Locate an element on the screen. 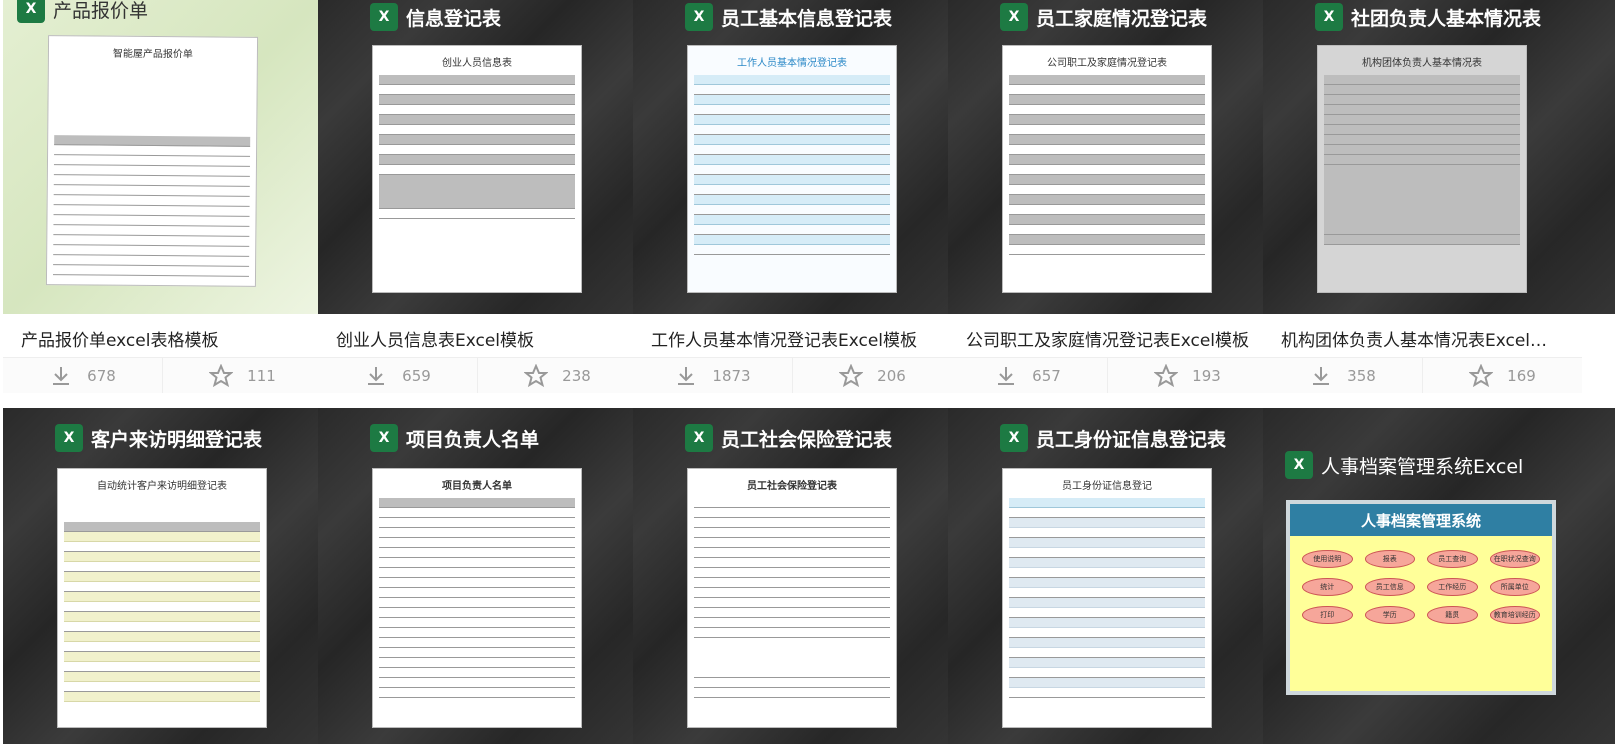 The height and width of the screenshot is (744, 1615). download-stat: 678 is located at coordinates (82, 375).